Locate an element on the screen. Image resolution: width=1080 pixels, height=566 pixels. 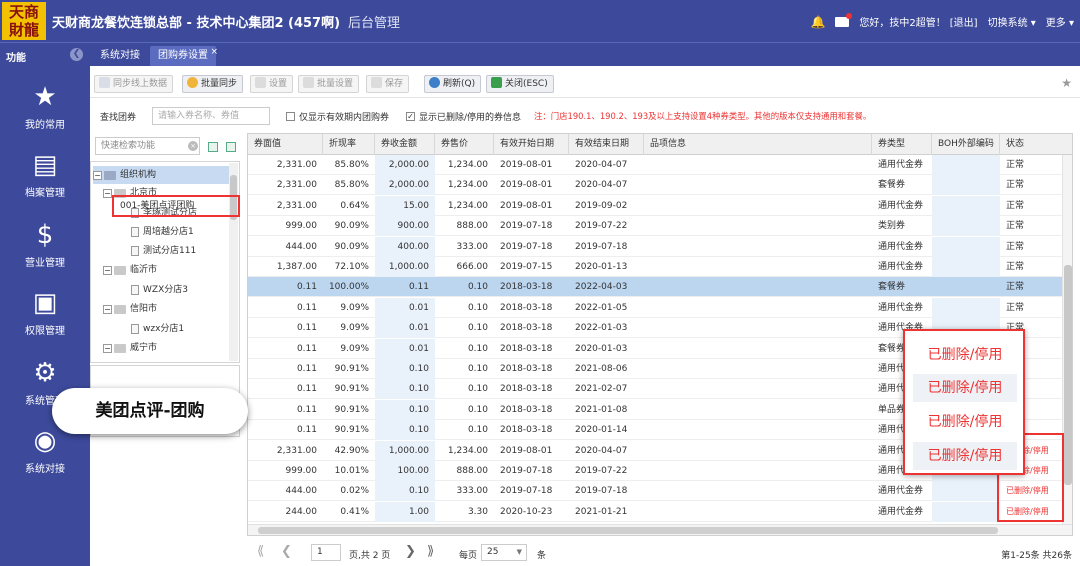
tree-scrollbar is located at coordinates (233, 262).